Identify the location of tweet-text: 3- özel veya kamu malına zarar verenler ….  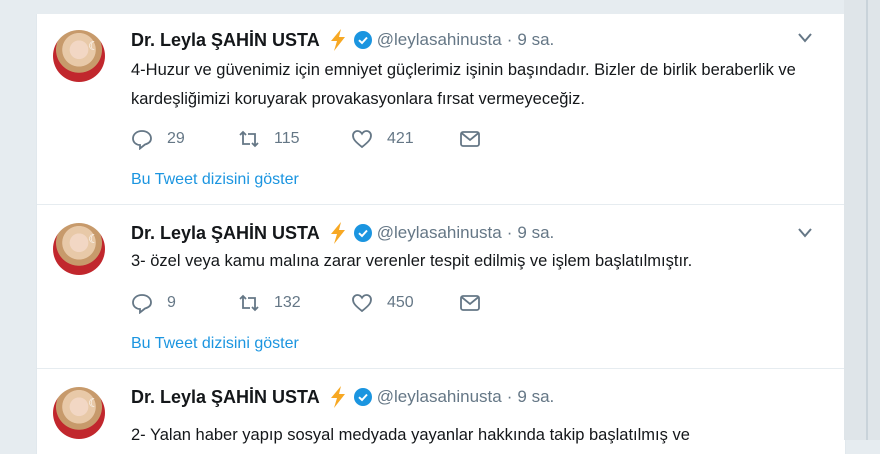
(412, 261).